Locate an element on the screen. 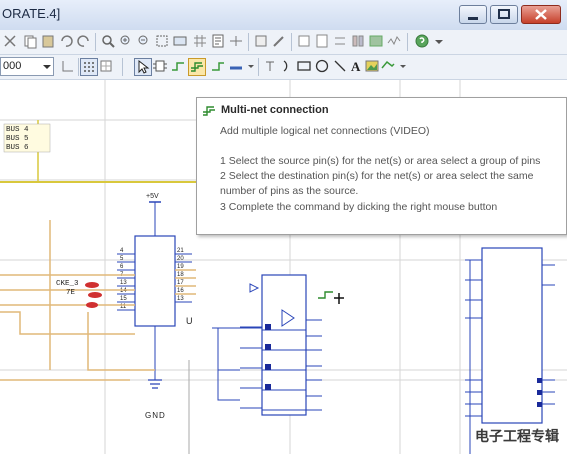  select-pointer-icon is located at coordinates (143, 67).